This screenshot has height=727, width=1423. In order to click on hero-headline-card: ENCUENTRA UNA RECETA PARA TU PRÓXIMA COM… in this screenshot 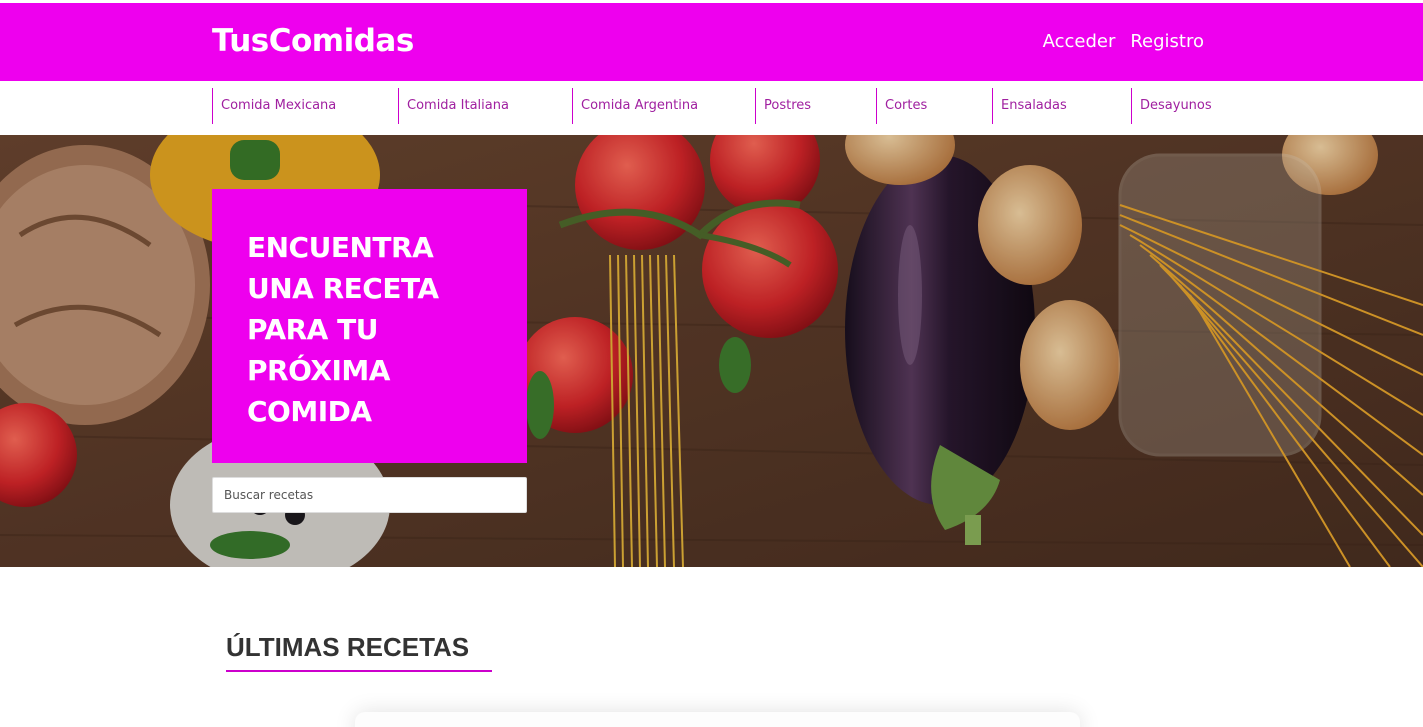, I will do `click(369, 326)`.